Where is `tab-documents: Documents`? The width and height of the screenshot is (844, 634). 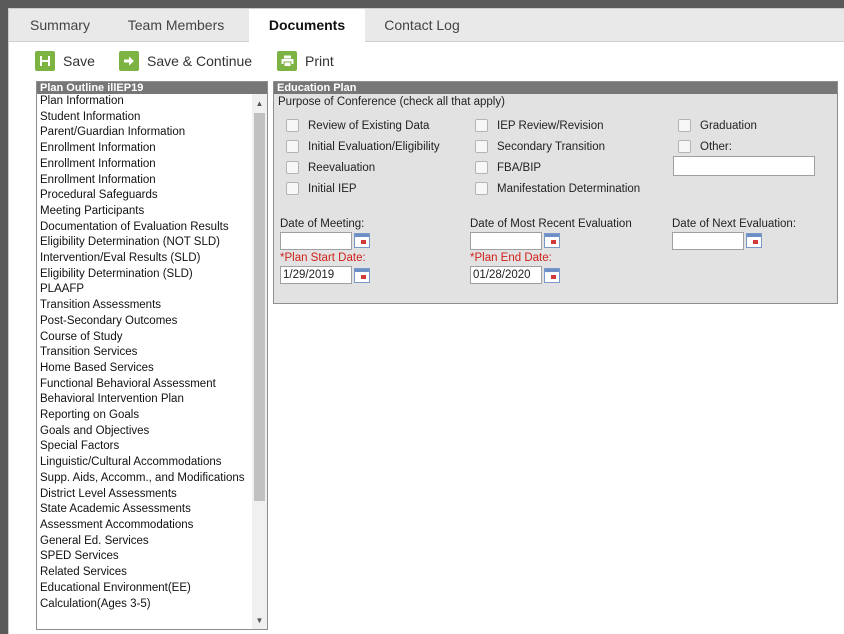
tab-documents: Documents is located at coordinates (307, 25).